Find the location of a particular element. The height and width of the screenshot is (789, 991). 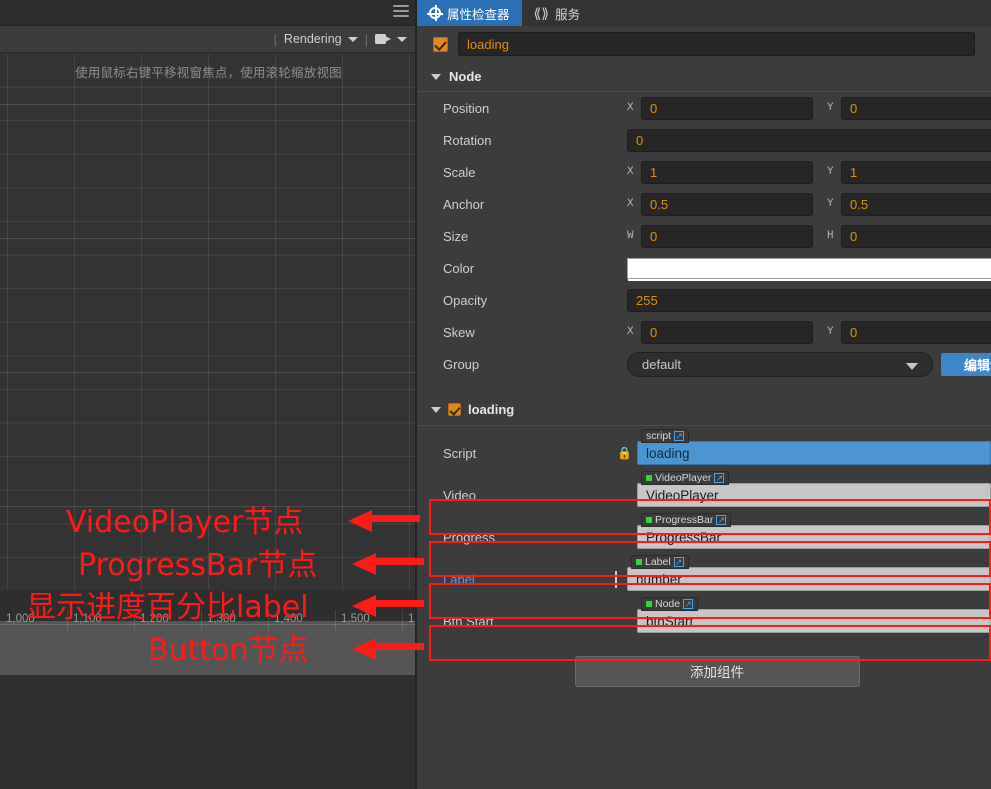

ref-wrap-progress: ProgressBar ↗ ProgressBar is located at coordinates (814, 531).